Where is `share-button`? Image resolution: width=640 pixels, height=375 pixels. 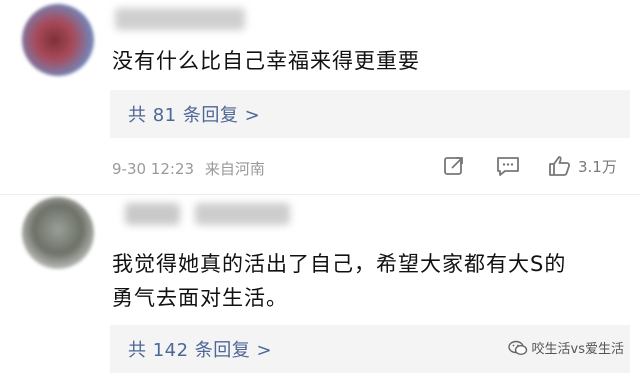 share-button is located at coordinates (454, 166).